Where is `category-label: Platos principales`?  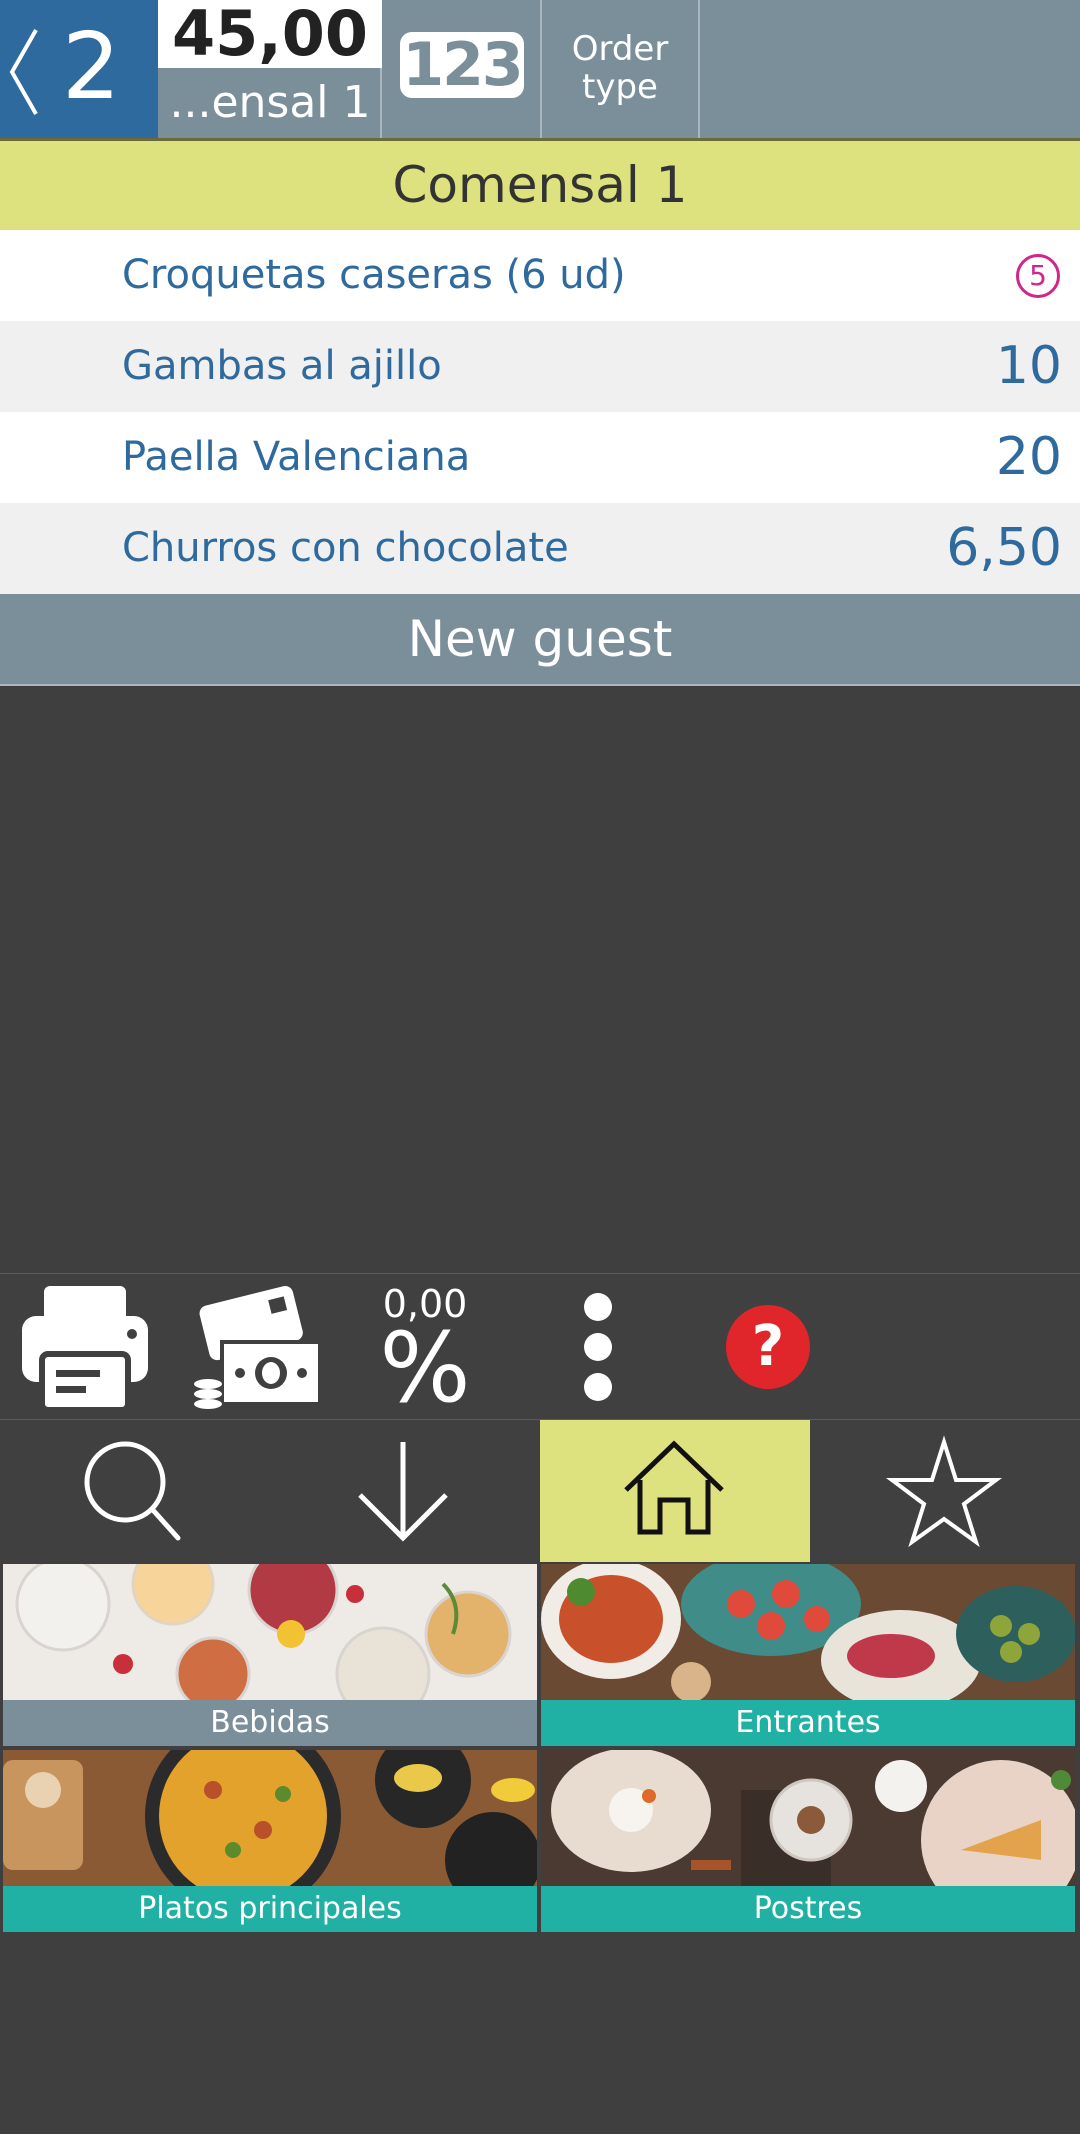
category-label: Platos principales is located at coordinates (270, 1909).